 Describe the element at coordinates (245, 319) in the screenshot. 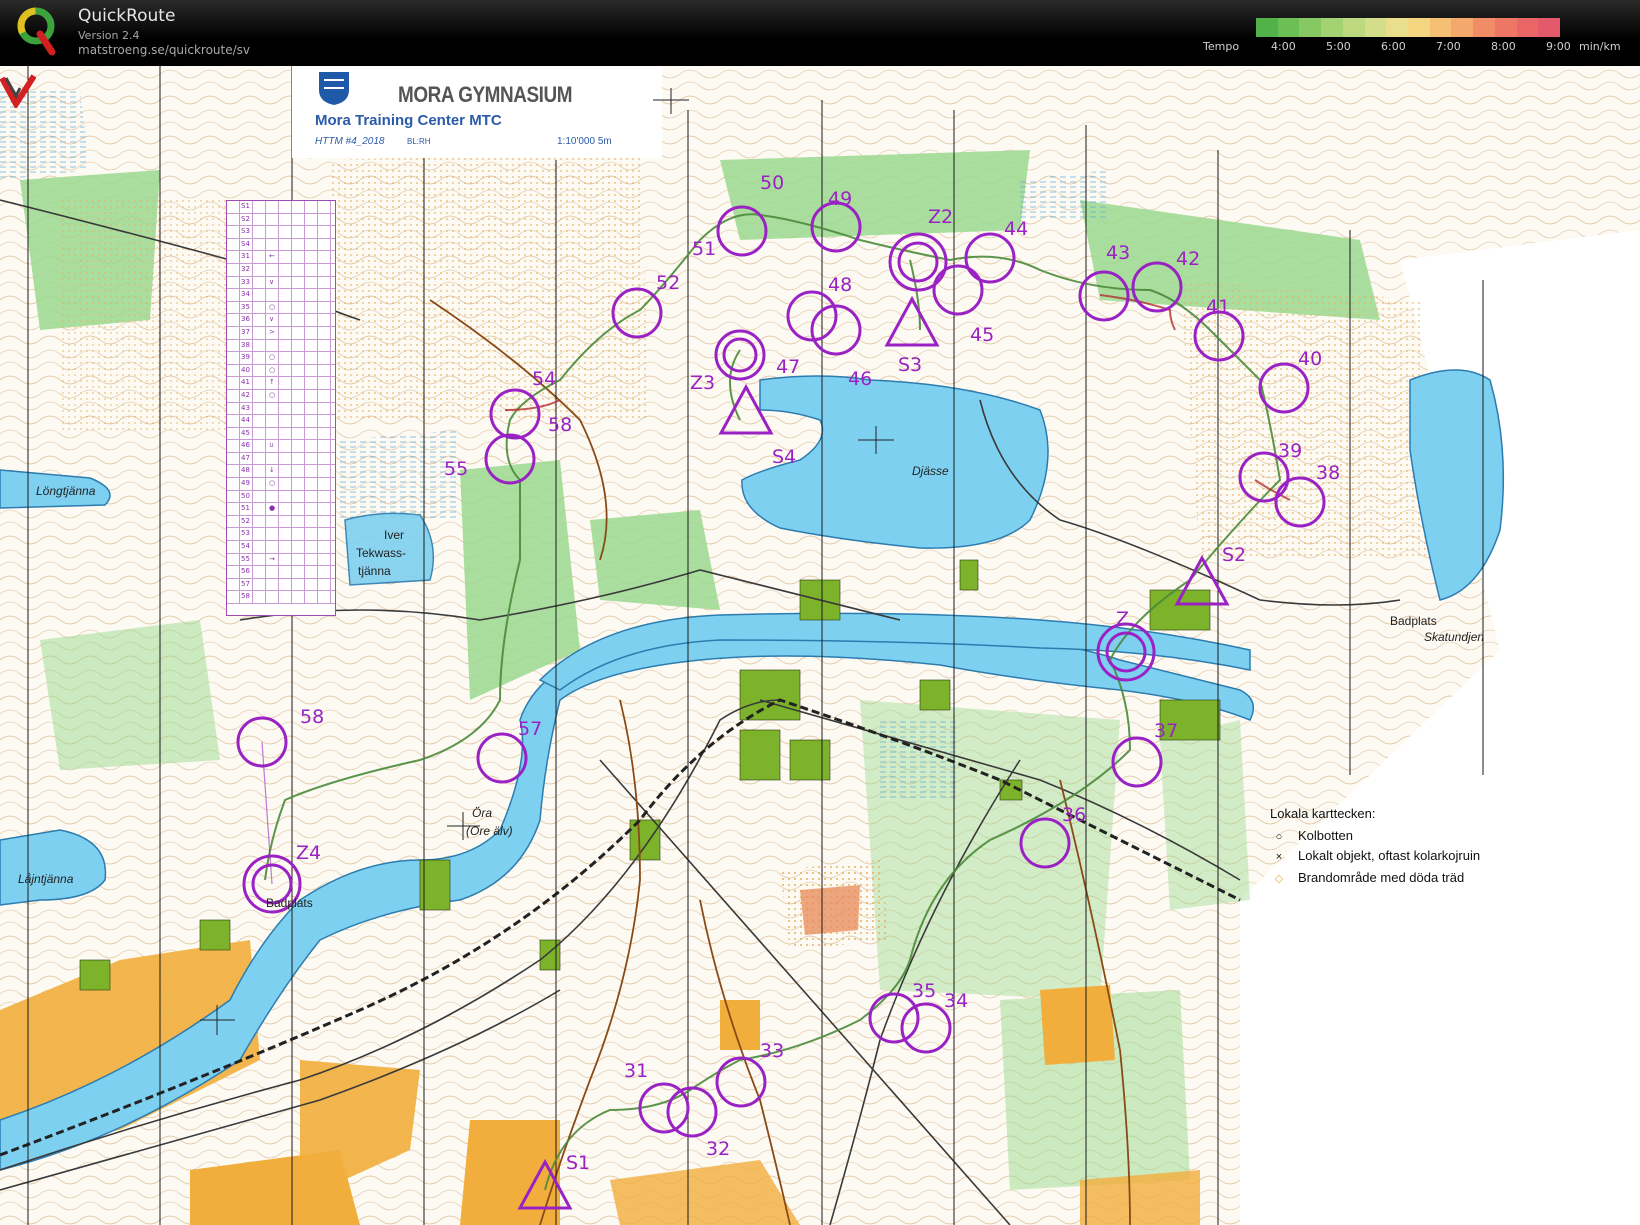

I see `description-code: 36` at that location.